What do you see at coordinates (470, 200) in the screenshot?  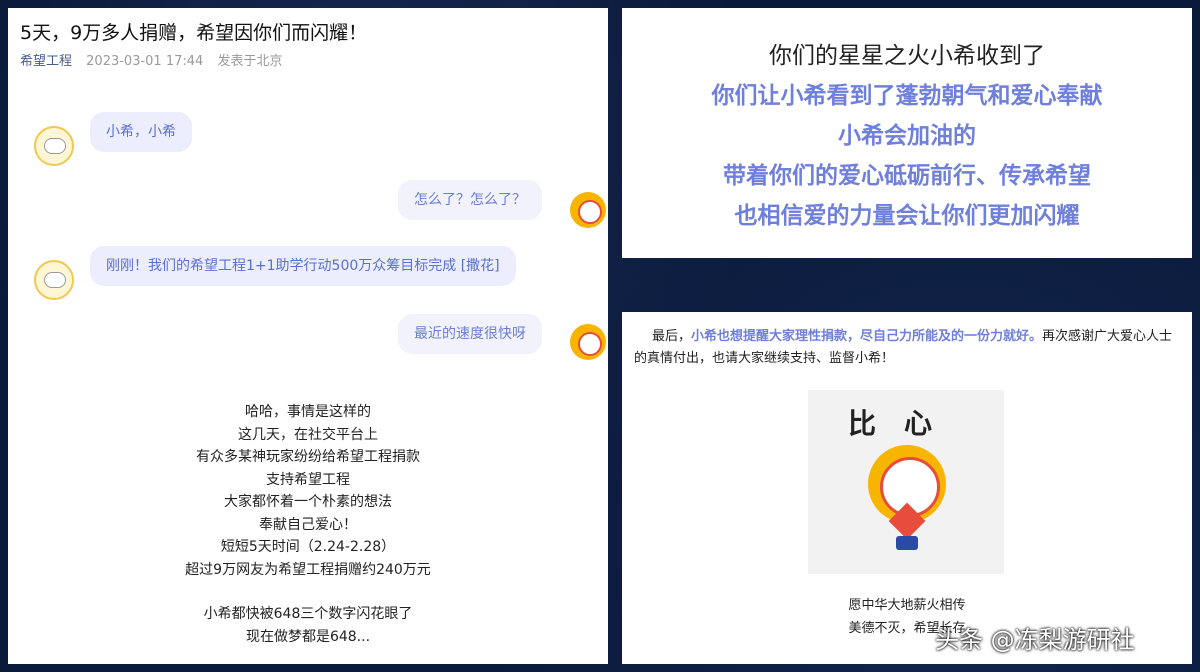 I see `chat-bubble-right: 怎么了？怎么了？` at bounding box center [470, 200].